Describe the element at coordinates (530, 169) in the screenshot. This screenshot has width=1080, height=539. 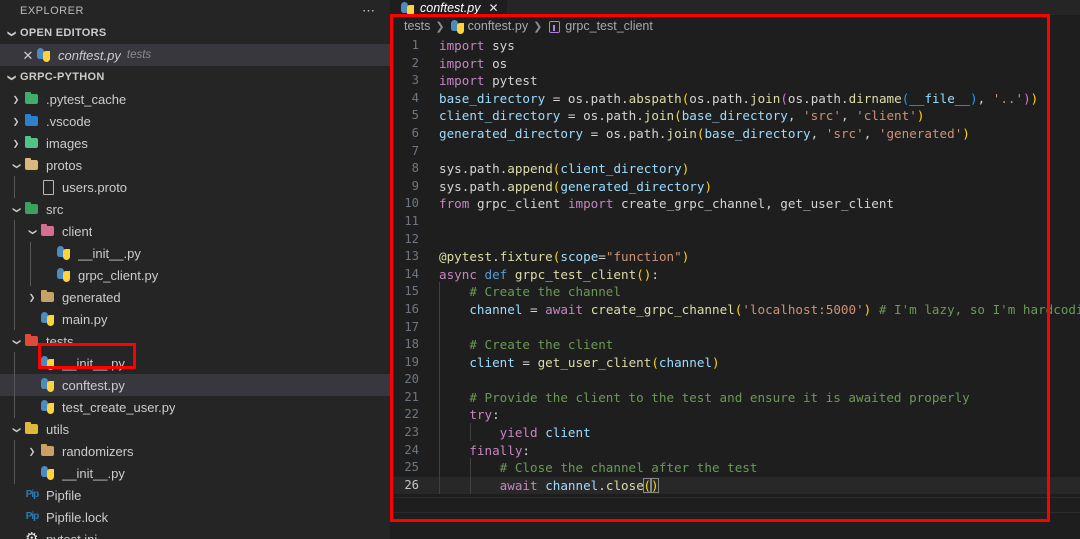
I see `code-token: append` at that location.